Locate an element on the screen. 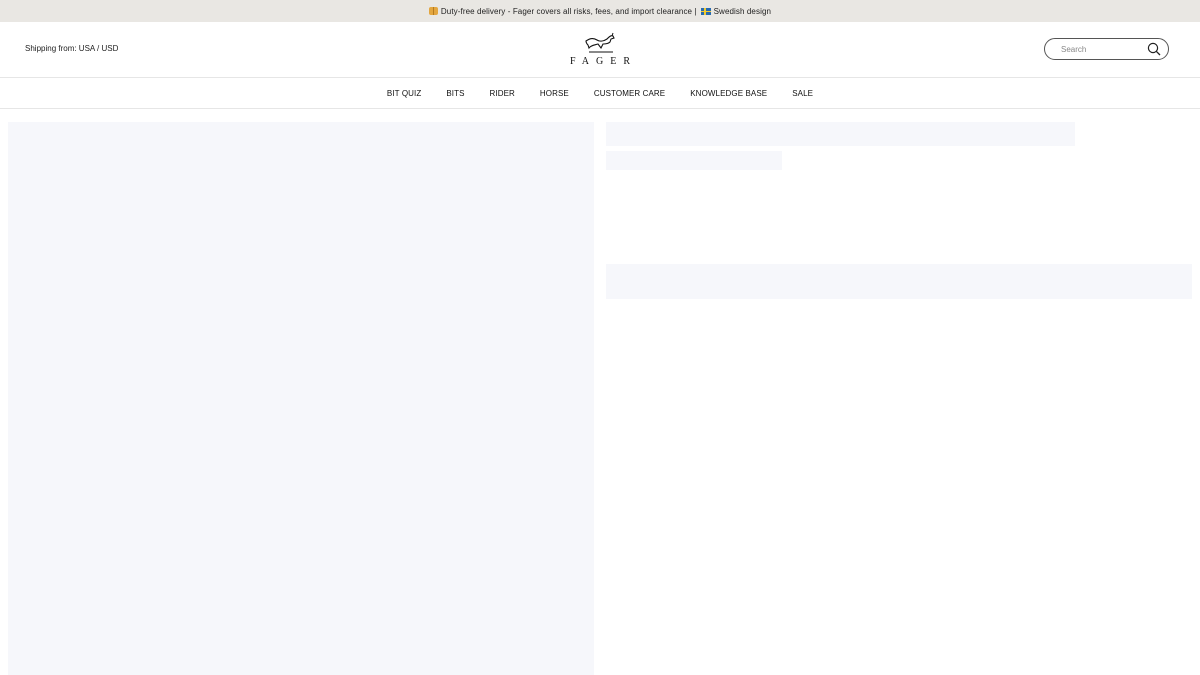 This screenshot has height=675, width=1200. site-header: Shipping from: USA / USD FAGER is located at coordinates (600, 50).